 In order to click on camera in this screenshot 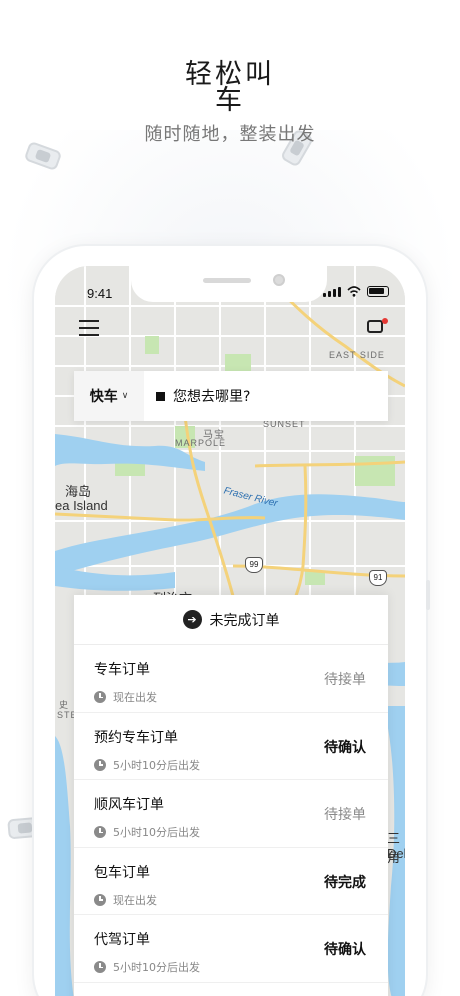, I will do `click(279, 280)`.